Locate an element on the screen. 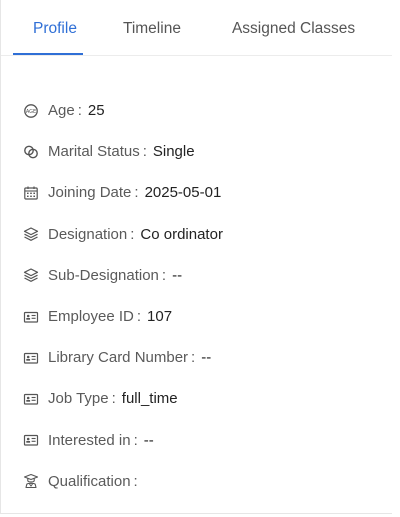  detail-value: 25 is located at coordinates (96, 111).